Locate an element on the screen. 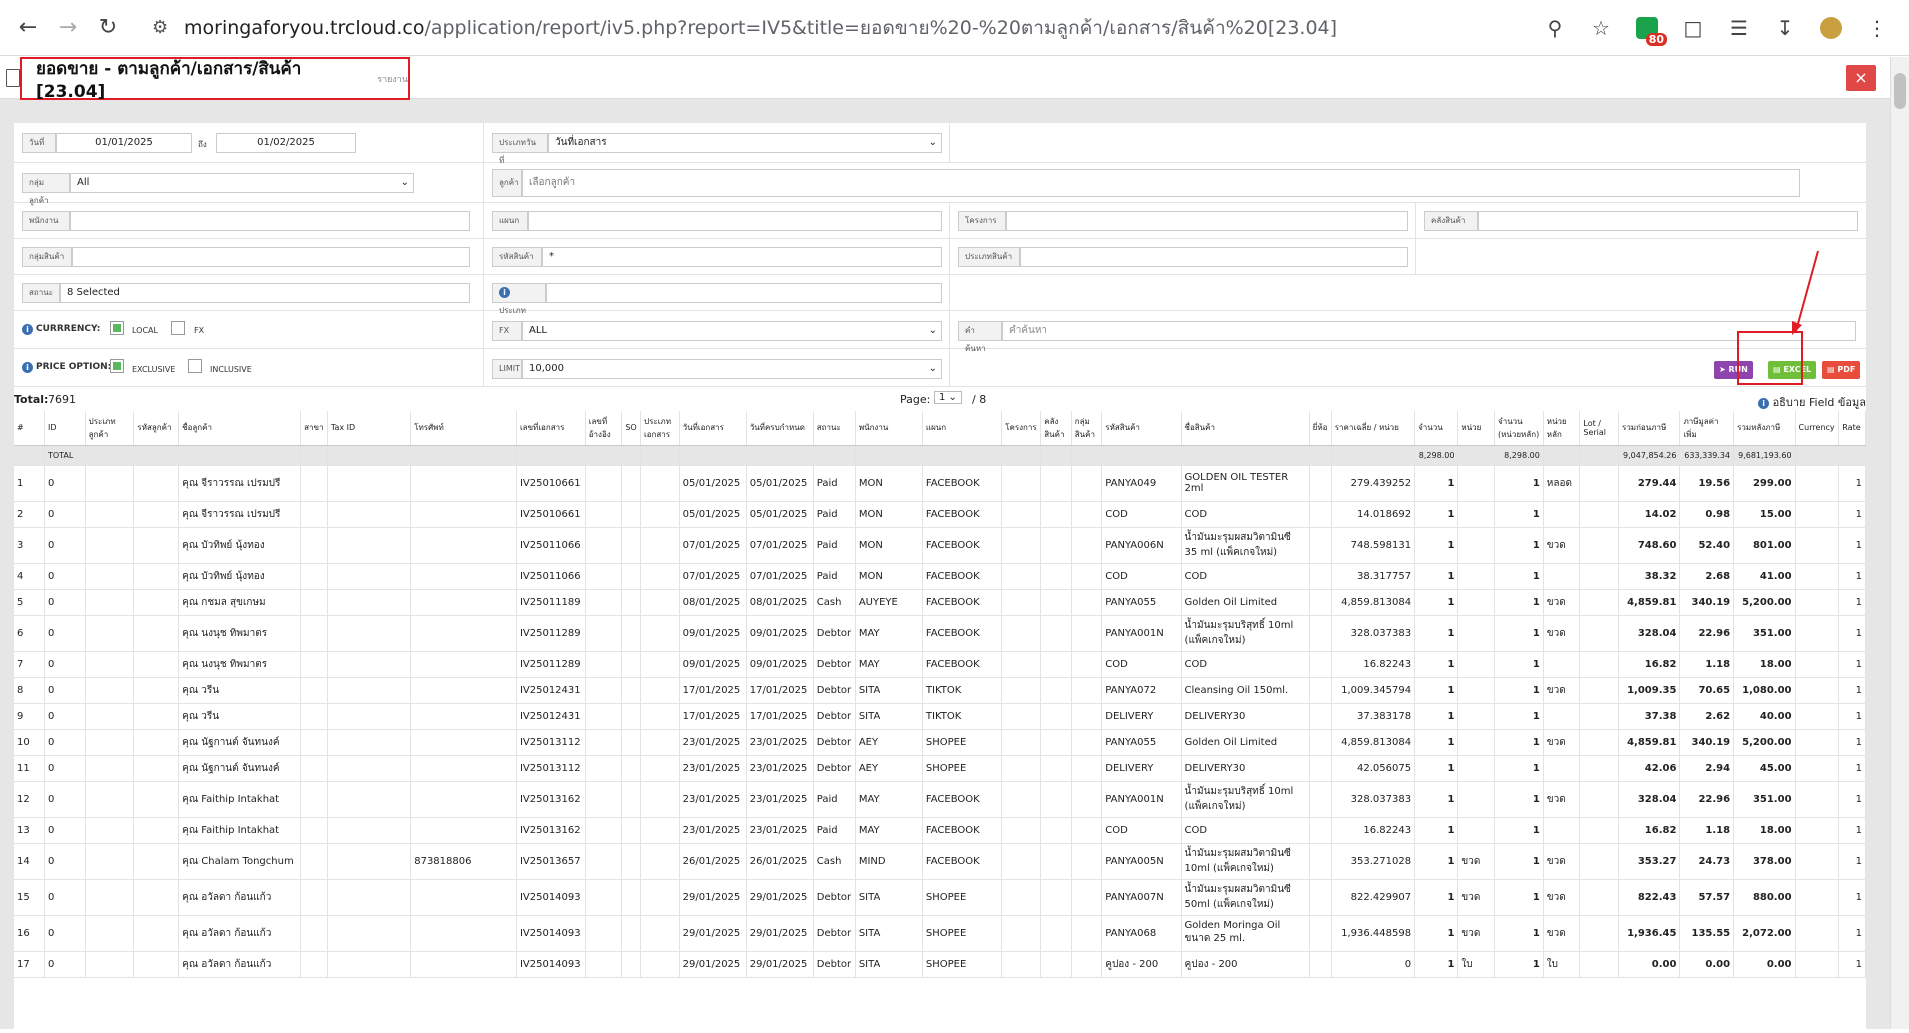  date-to-input: 01/02/2025 is located at coordinates (286, 143).